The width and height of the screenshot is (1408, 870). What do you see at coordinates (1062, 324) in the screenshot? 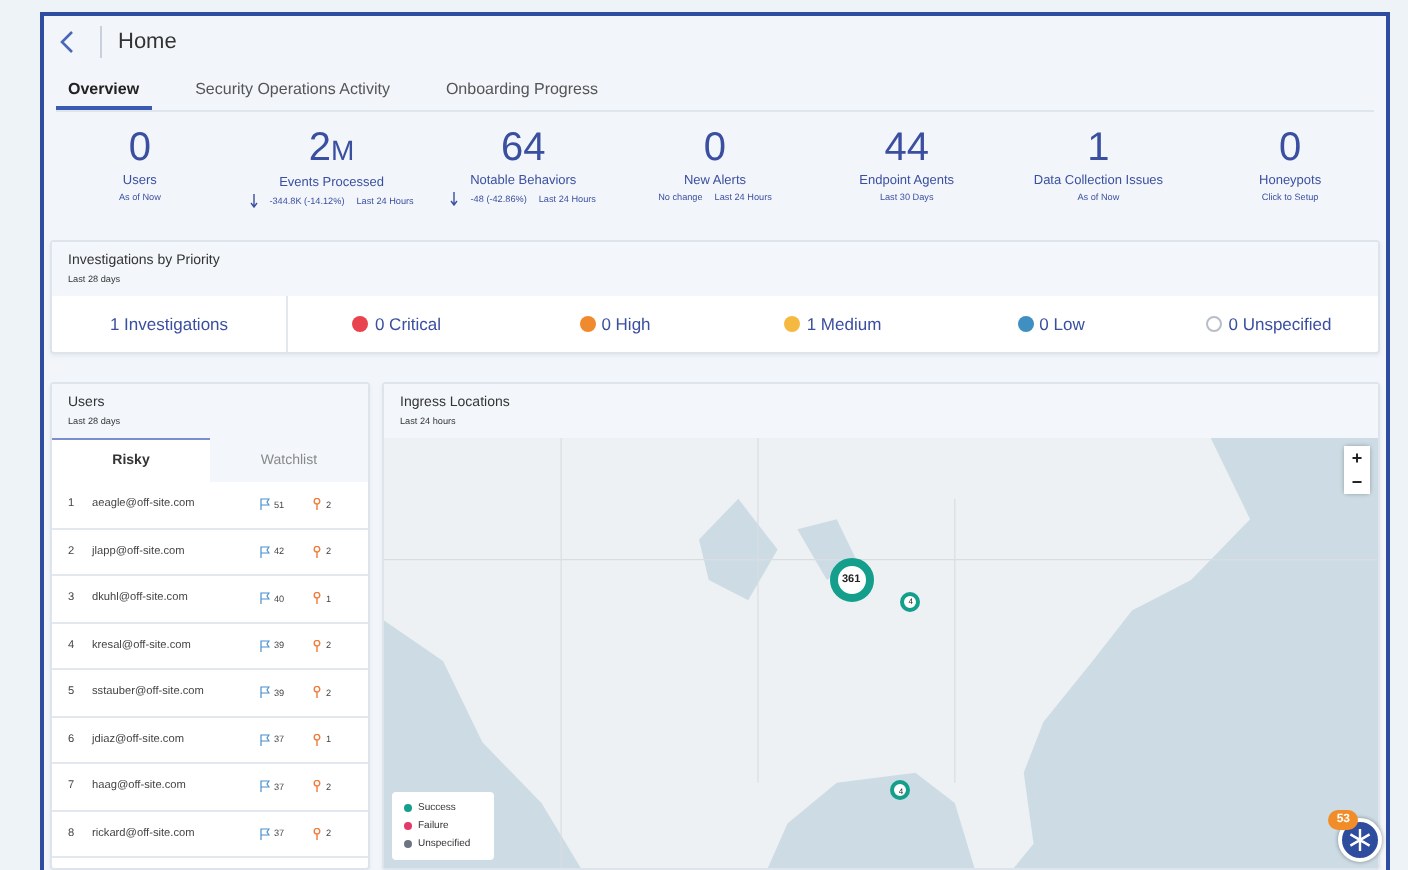
I see `priority-count: 0 Low` at bounding box center [1062, 324].